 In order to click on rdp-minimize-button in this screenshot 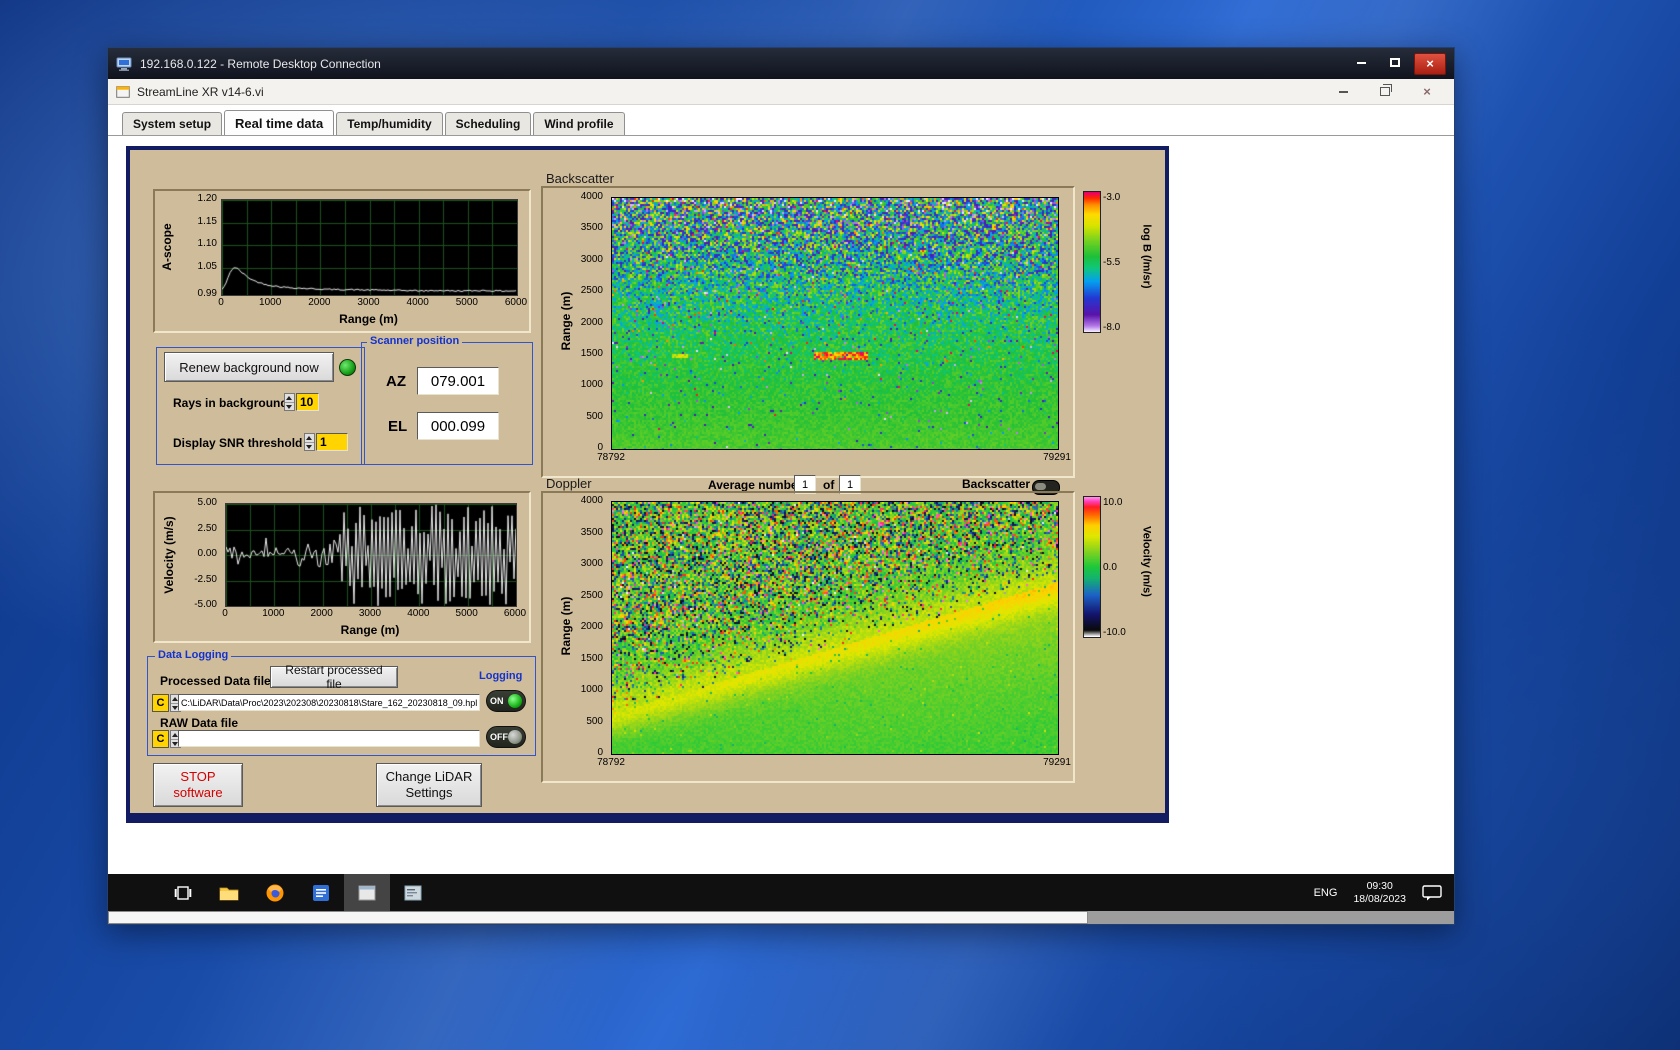, I will do `click(1361, 63)`.